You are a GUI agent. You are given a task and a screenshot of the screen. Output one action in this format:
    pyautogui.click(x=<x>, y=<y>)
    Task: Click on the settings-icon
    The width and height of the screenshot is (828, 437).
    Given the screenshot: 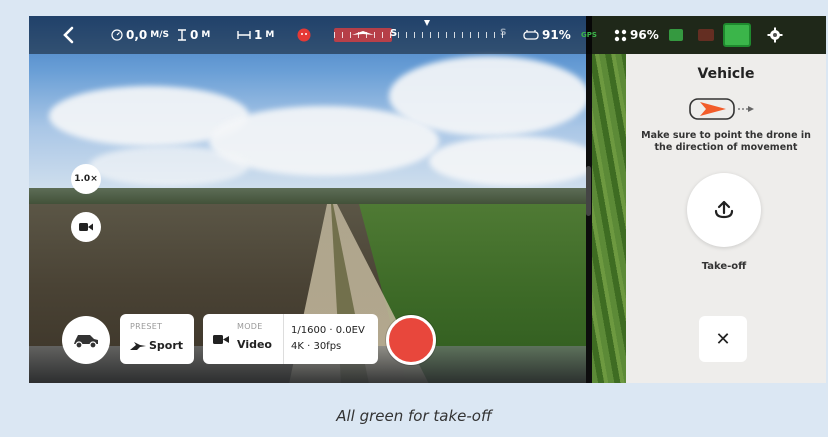 What is the action you would take?
    pyautogui.click(x=775, y=35)
    